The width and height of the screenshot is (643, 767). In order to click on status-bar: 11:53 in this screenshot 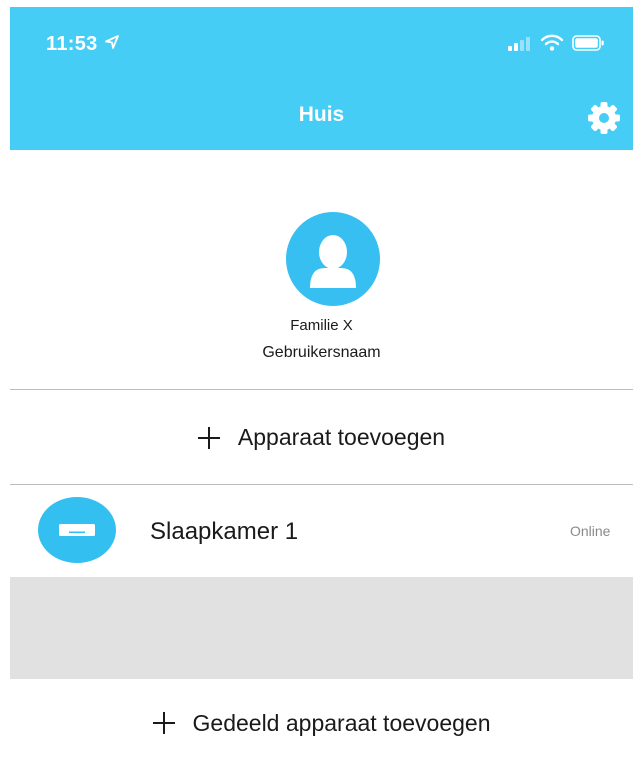, I will do `click(321, 42)`.